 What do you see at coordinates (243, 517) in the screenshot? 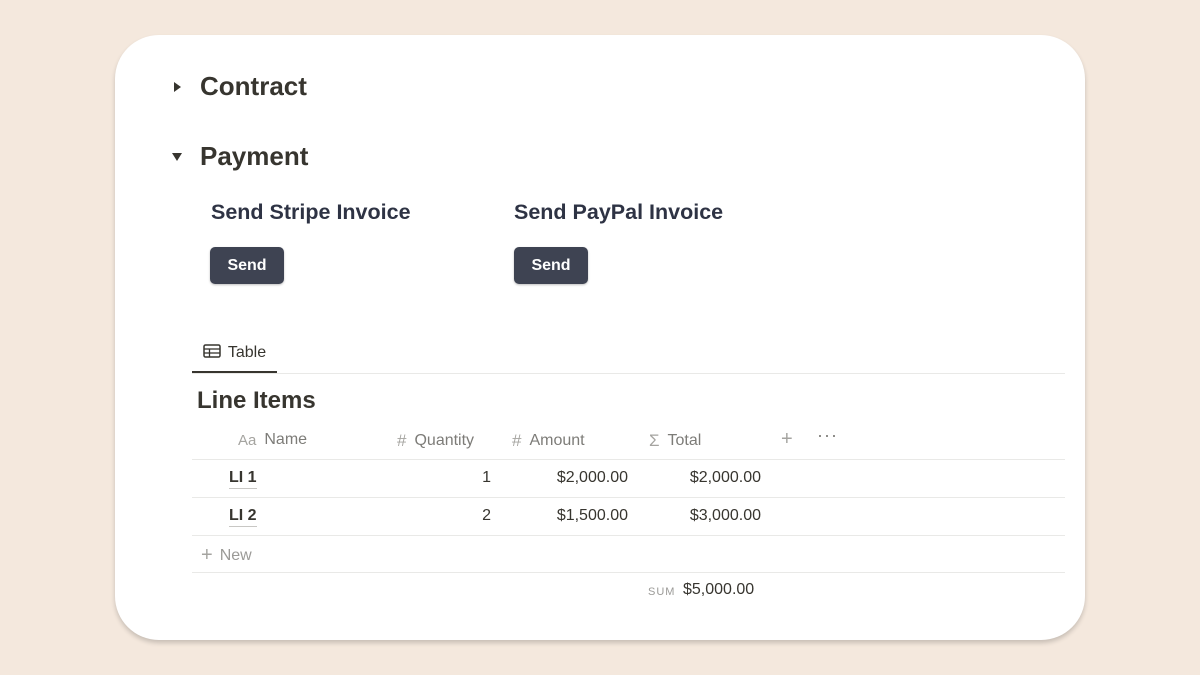
I see `row-2-name: LI 2` at bounding box center [243, 517].